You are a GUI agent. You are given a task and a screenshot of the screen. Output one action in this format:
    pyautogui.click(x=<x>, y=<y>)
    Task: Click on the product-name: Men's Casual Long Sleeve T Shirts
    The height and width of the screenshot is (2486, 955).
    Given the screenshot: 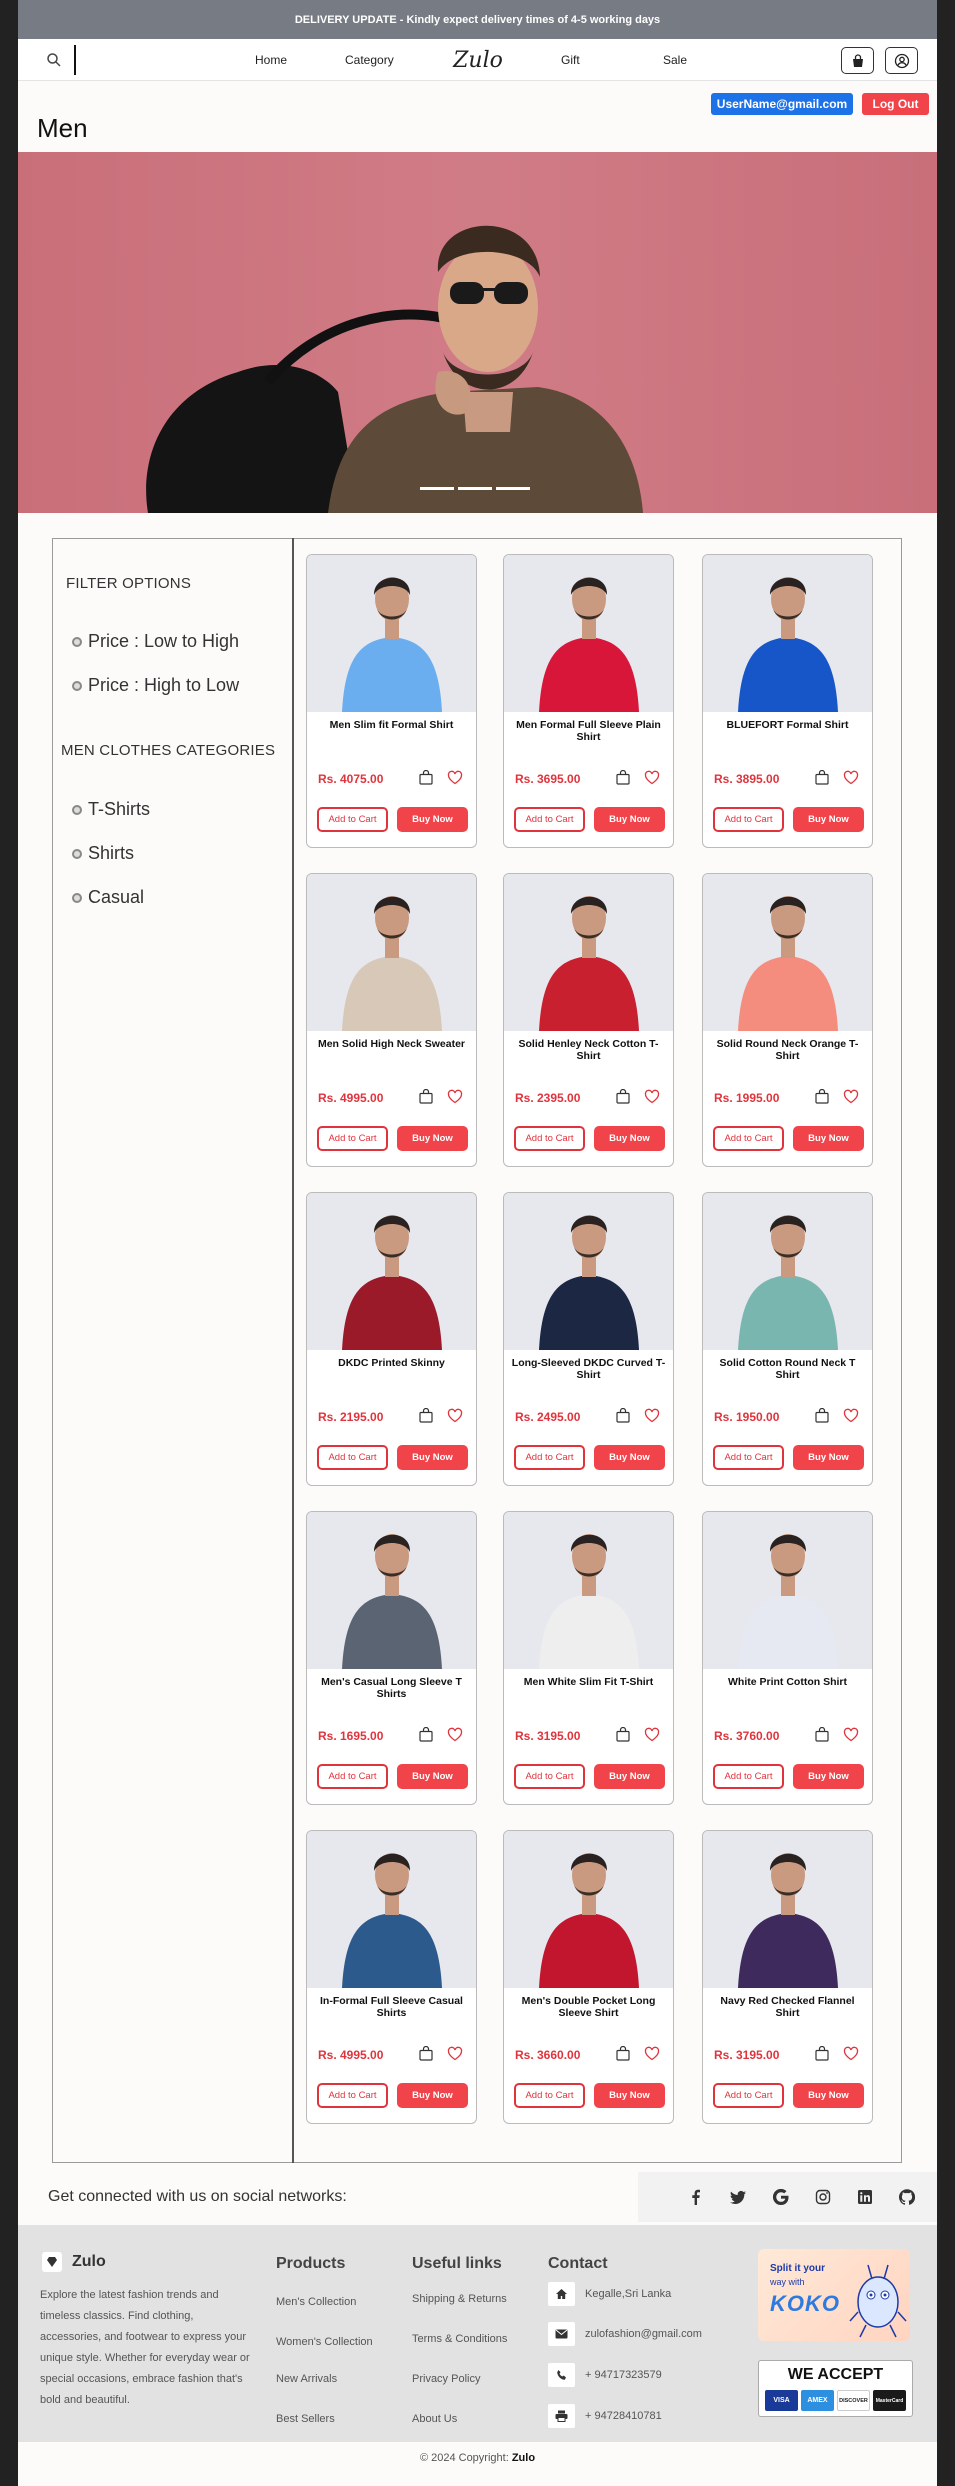 What is the action you would take?
    pyautogui.click(x=391, y=1688)
    